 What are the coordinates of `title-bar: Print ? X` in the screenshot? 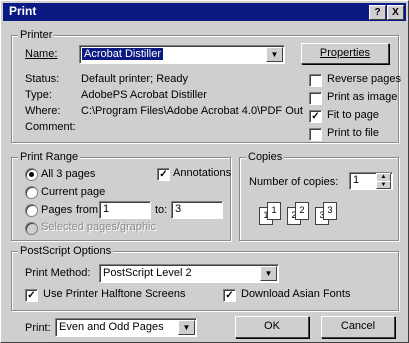 It's located at (204, 12).